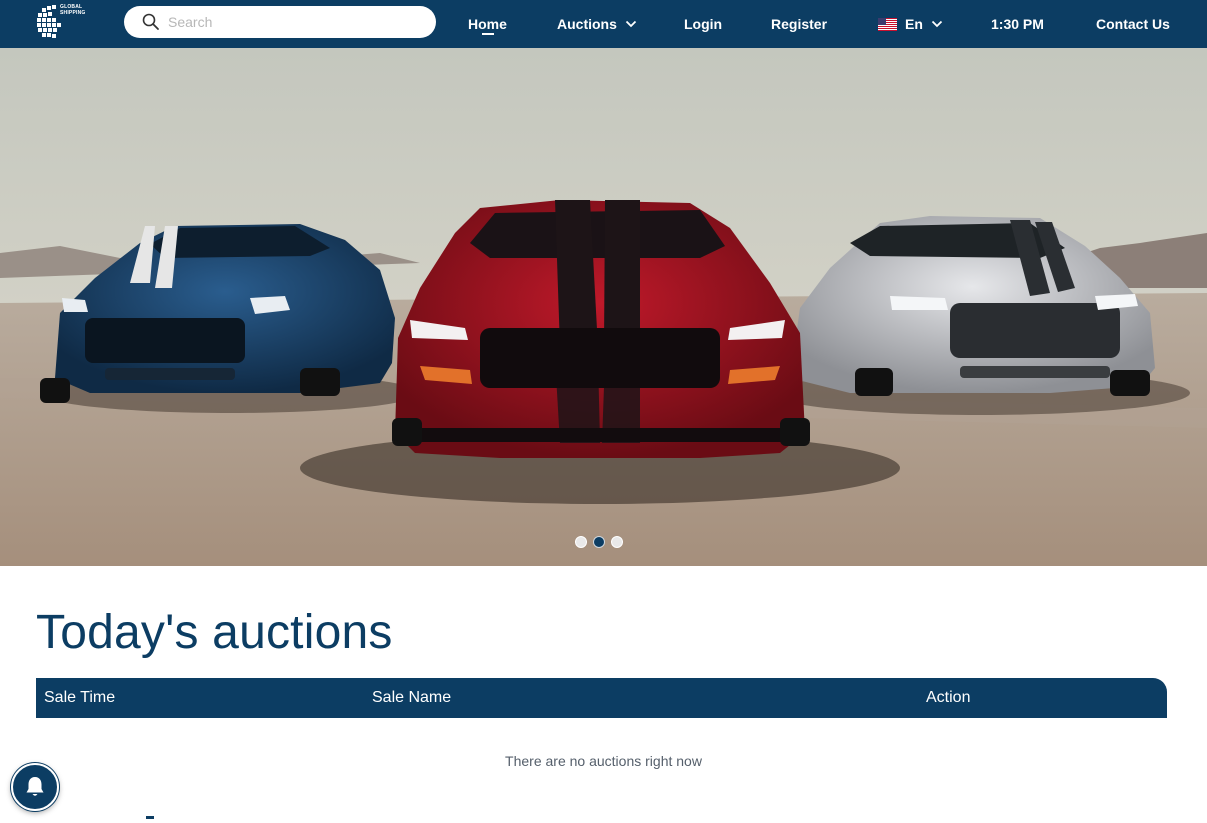 This screenshot has width=1207, height=823. What do you see at coordinates (80, 697) in the screenshot?
I see `column-header-sale-time: Sale Time` at bounding box center [80, 697].